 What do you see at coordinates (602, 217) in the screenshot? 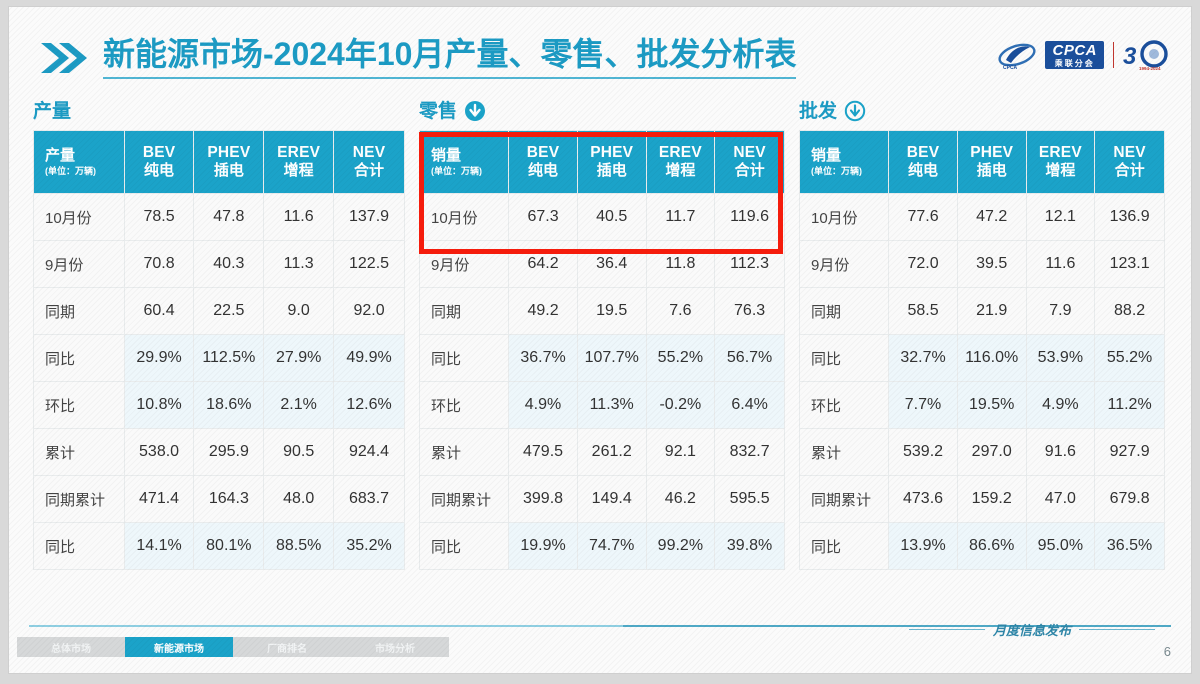
I see `table-row: 10月份 67.3 40.5 11.7 119.6` at bounding box center [602, 217].